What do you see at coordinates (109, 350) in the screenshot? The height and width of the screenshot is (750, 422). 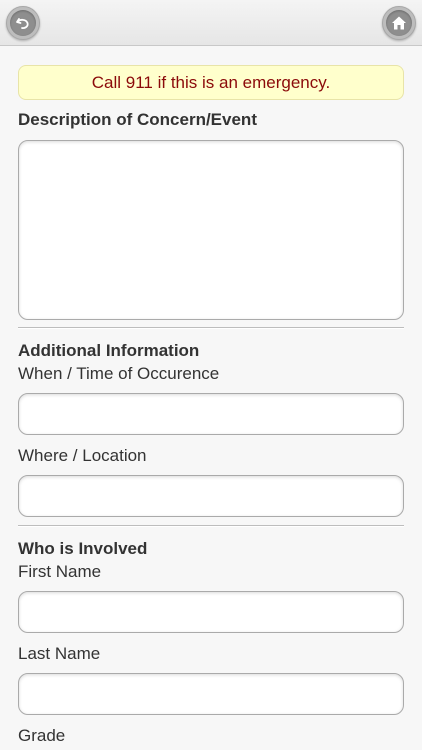 I see `additional-info-section-title: Additional Information` at bounding box center [109, 350].